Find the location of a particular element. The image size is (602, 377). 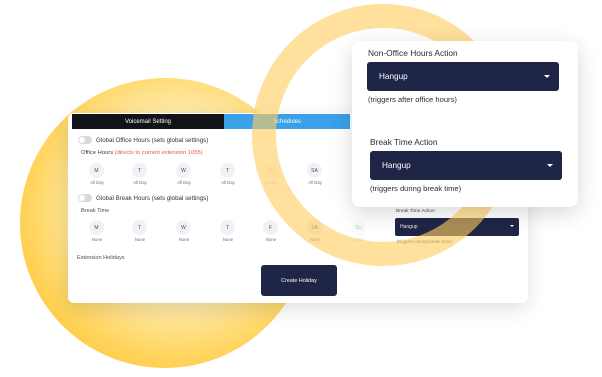

day-circle: F is located at coordinates (270, 227).